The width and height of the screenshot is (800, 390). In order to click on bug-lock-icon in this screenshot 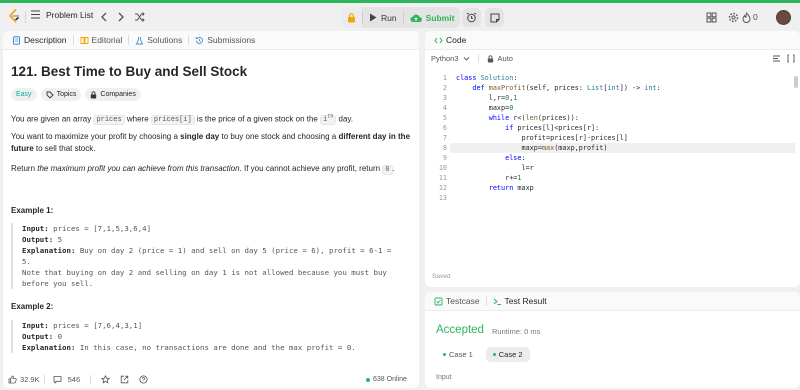, I will do `click(351, 17)`.